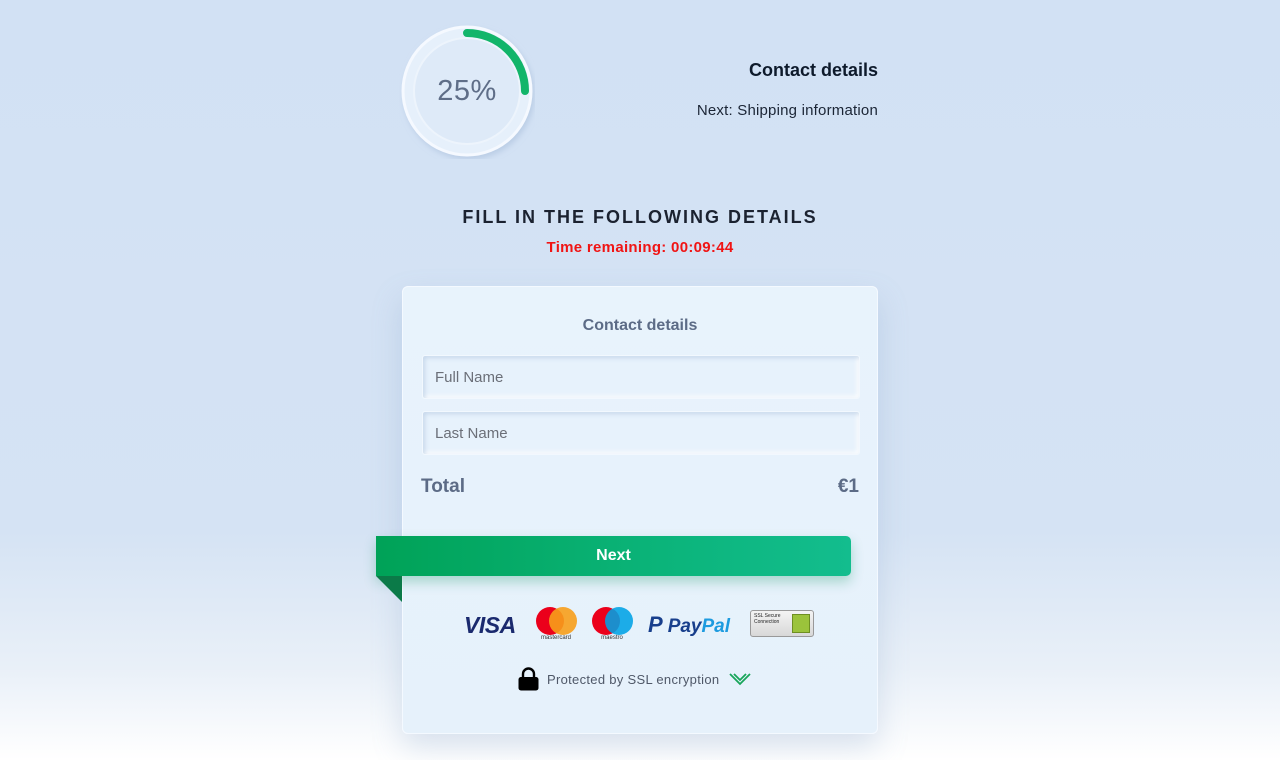  What do you see at coordinates (655, 624) in the screenshot?
I see `paypal-p-icon: P` at bounding box center [655, 624].